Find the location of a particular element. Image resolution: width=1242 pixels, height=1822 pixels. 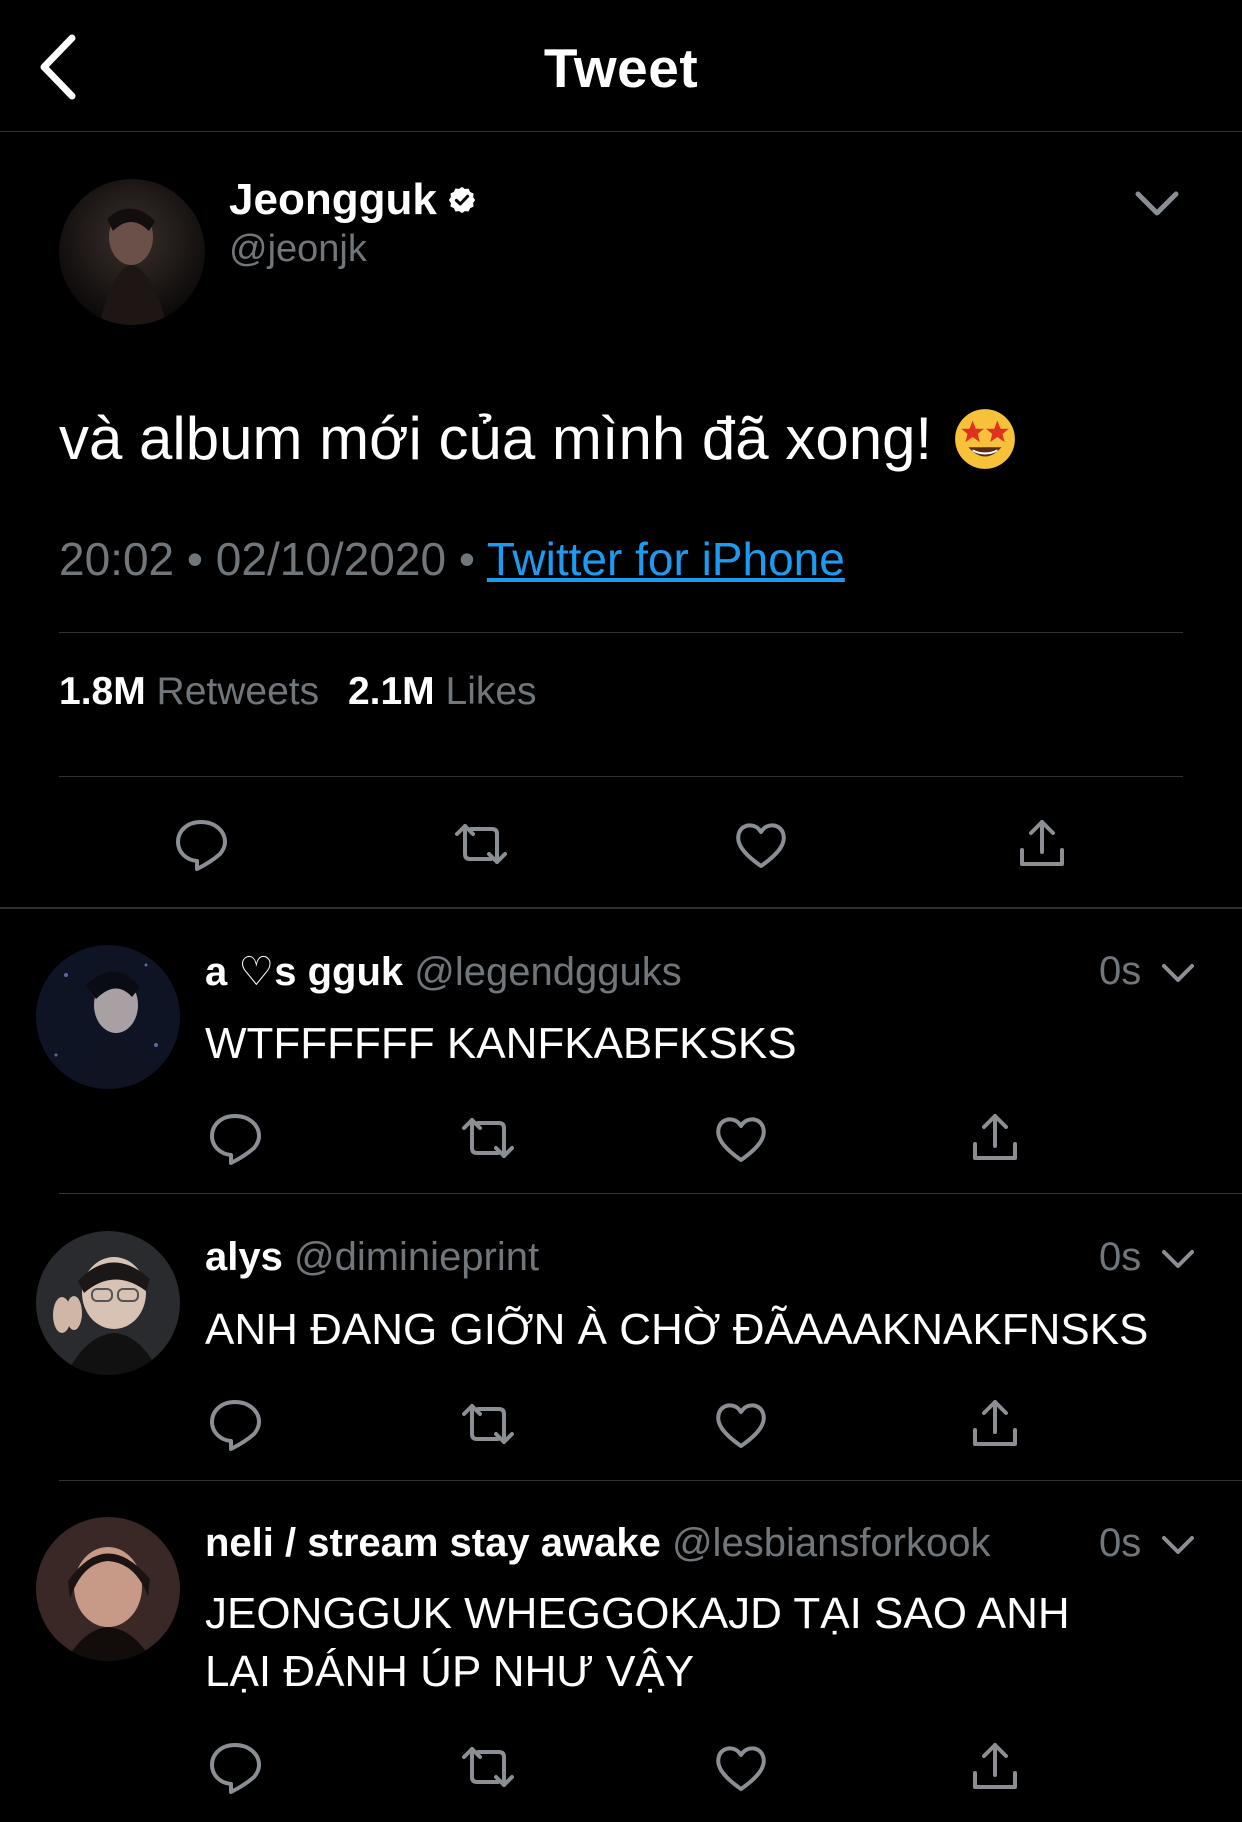

retweets-stat: 1.8M Retweets is located at coordinates (189, 691).